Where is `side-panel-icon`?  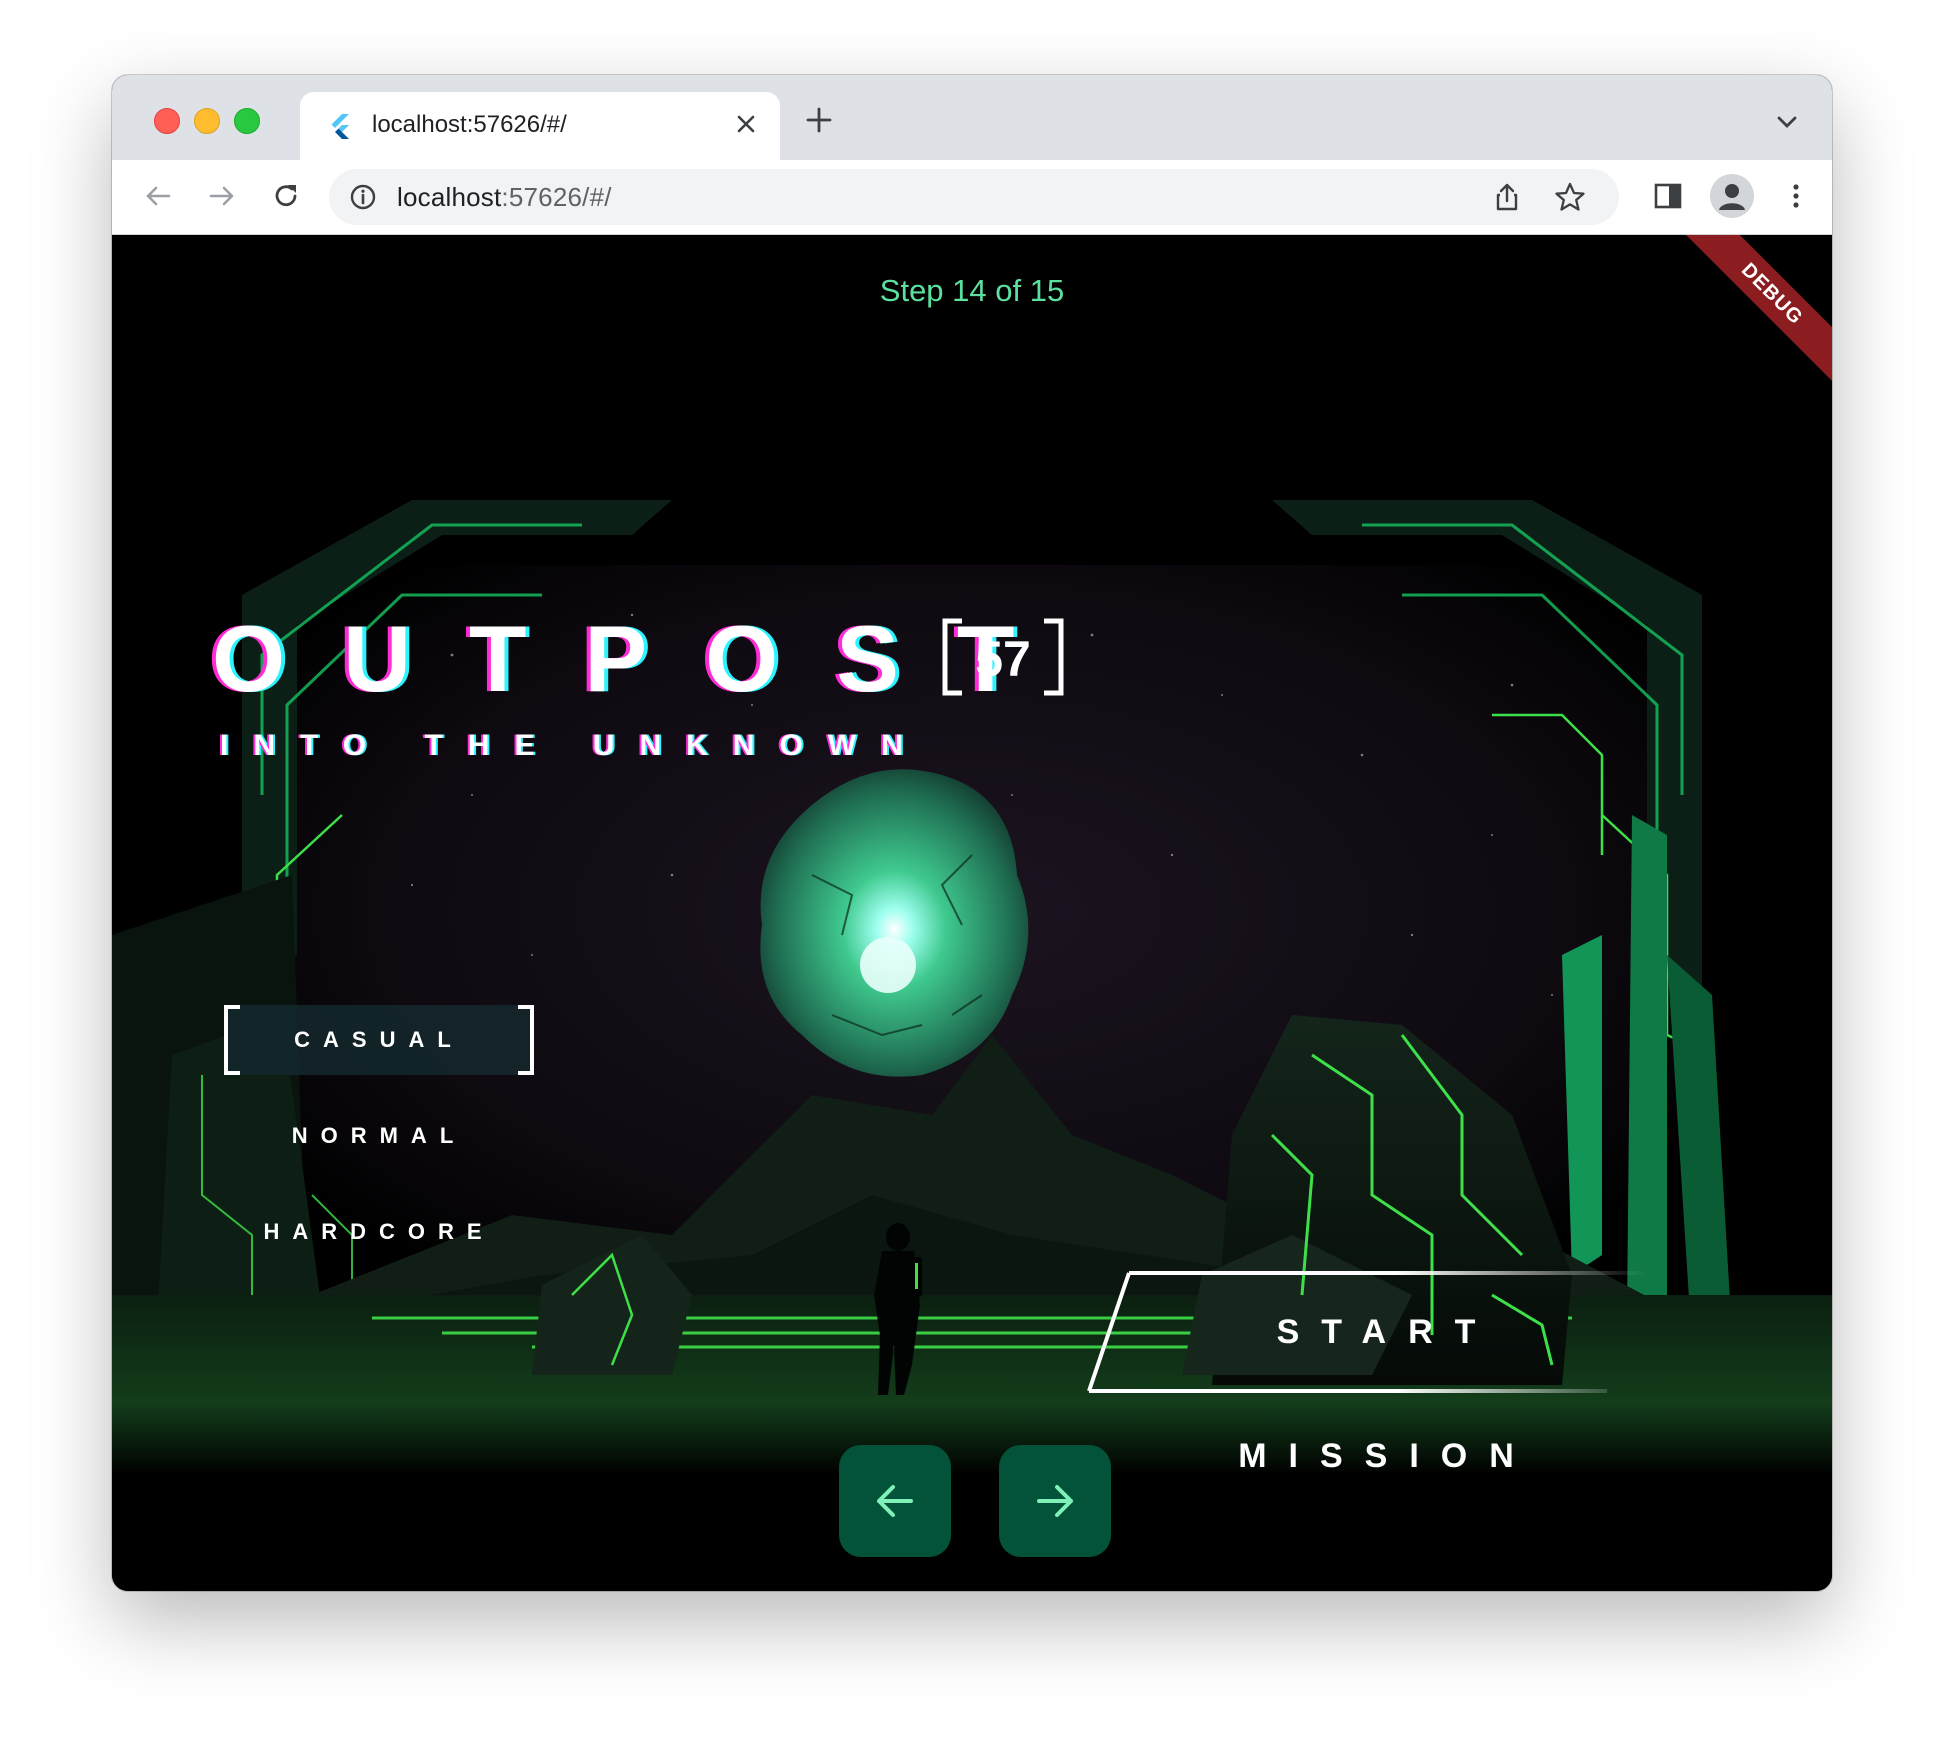
side-panel-icon is located at coordinates (1668, 196).